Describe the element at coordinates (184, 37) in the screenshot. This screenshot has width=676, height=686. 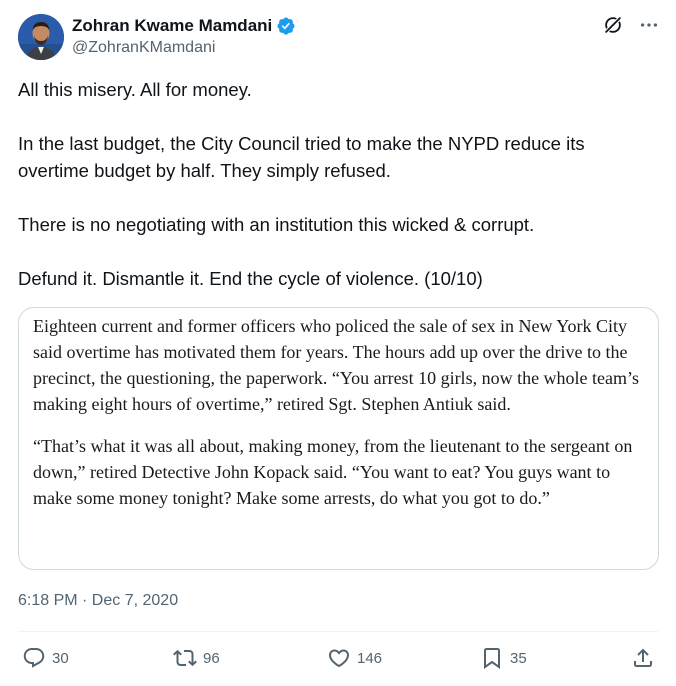
I see `author-names: Zohran Kwame Mamdani @ZohranKMamdani` at that location.